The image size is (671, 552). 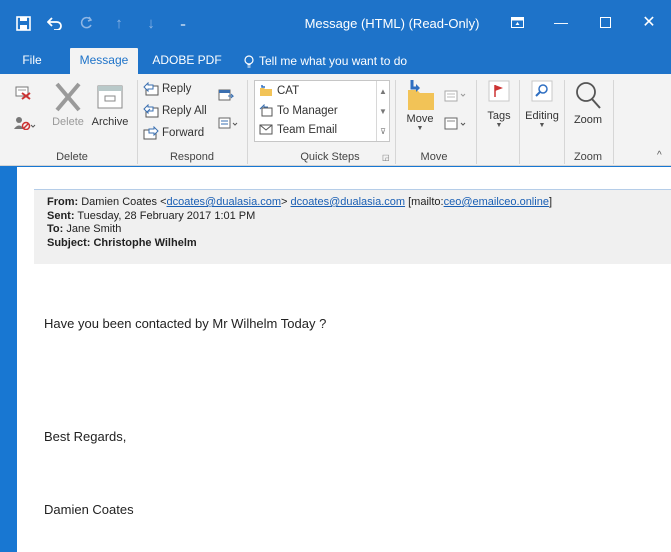 What do you see at coordinates (68, 104) in the screenshot?
I see `delete-button: Delete` at bounding box center [68, 104].